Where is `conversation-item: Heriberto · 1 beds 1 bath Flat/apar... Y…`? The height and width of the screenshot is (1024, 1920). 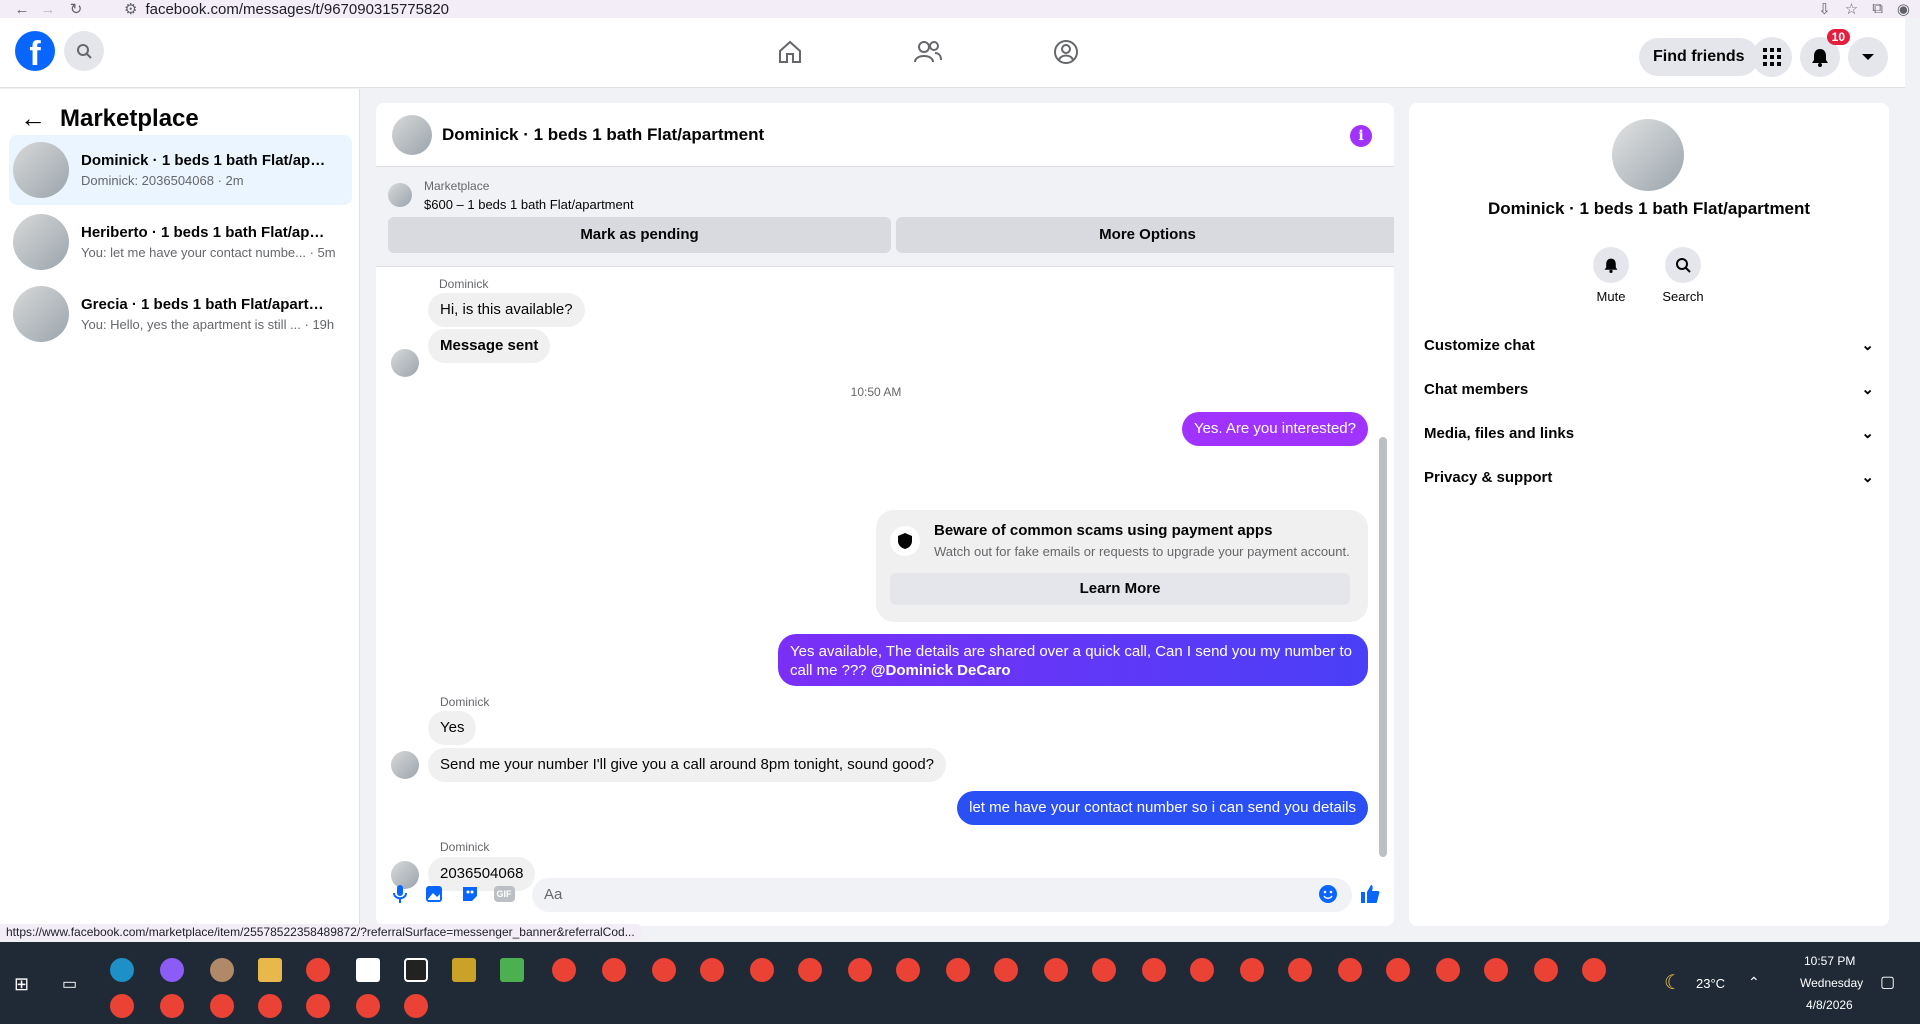
conversation-item: Heriberto · 1 beds 1 bath Flat/apar... Y… is located at coordinates (180, 242).